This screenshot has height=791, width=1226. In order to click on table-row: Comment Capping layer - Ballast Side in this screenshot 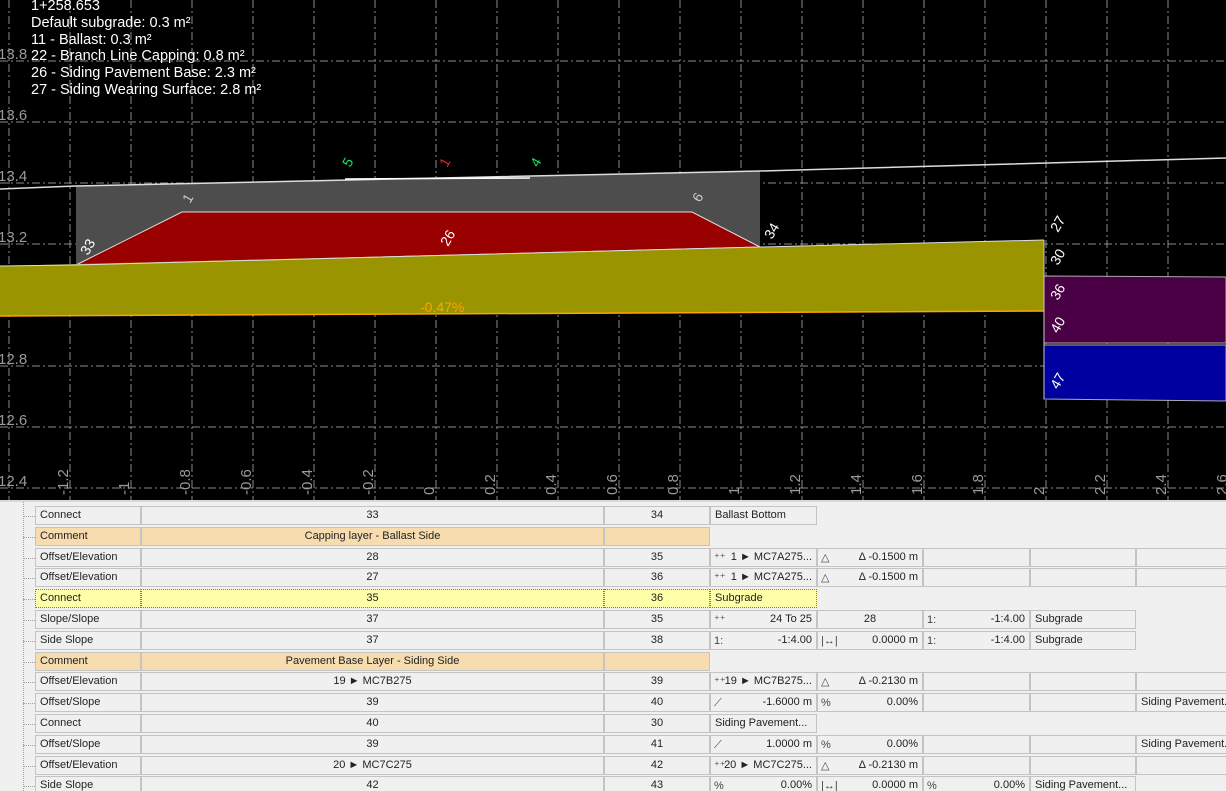, I will do `click(372, 536)`.